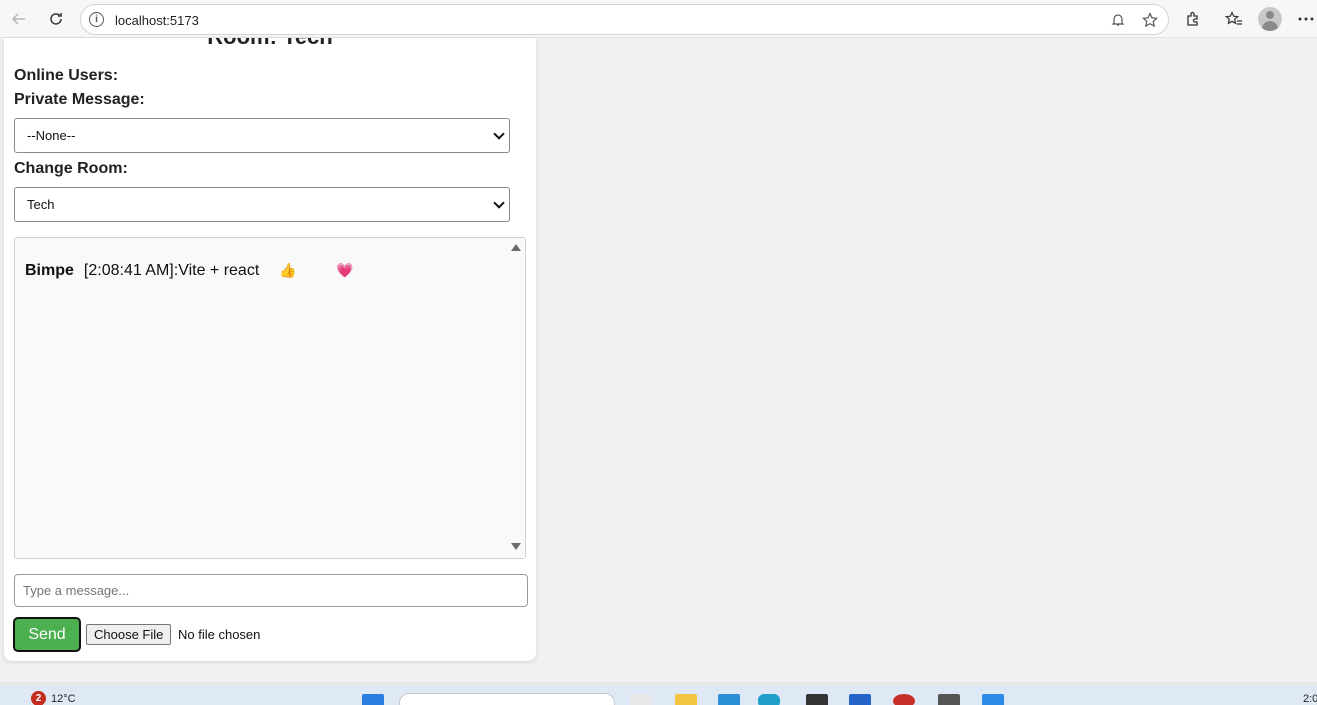 This screenshot has height=705, width=1317. Describe the element at coordinates (1310, 699) in the screenshot. I see `taskbar-clock: 2:0` at that location.